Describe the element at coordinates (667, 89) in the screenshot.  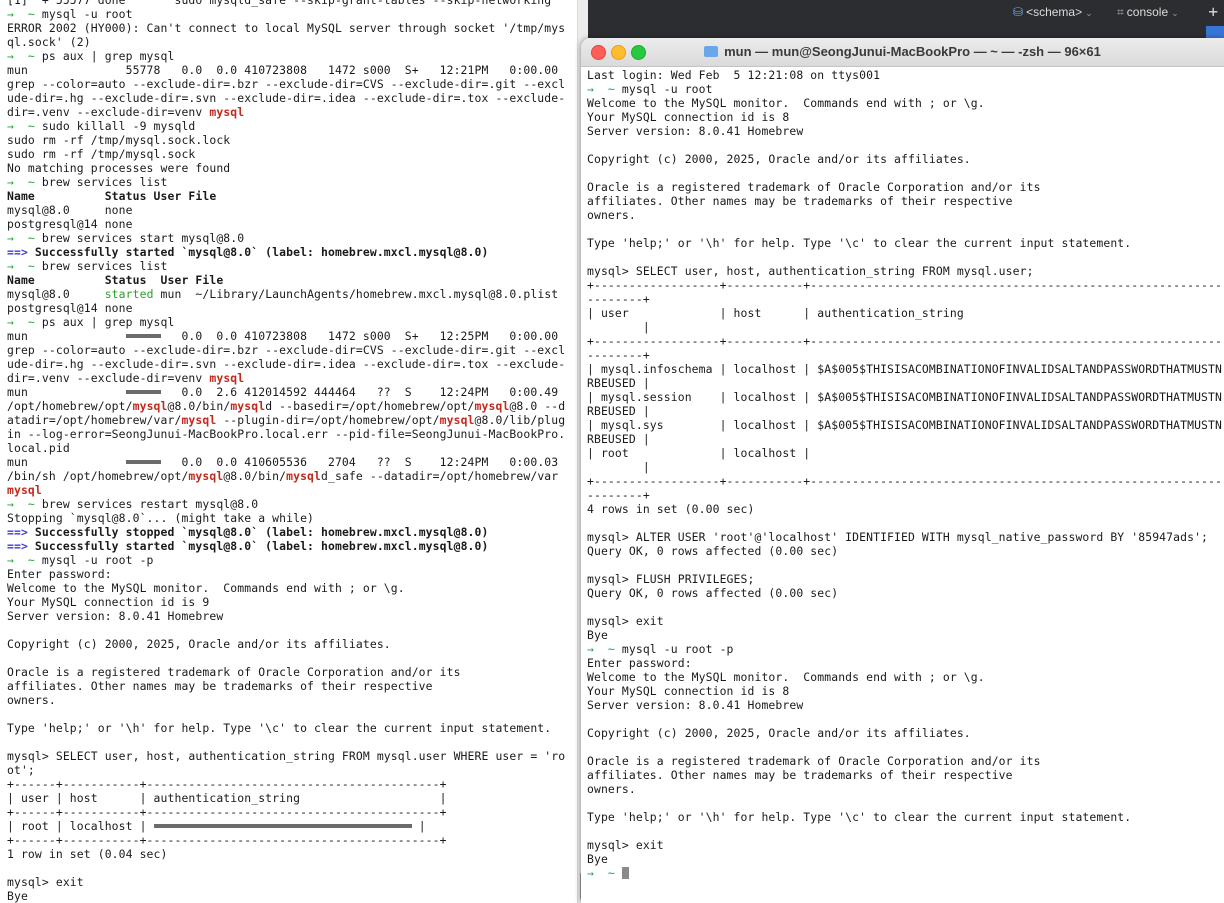
I see `terminal-text: mysql -u root` at that location.